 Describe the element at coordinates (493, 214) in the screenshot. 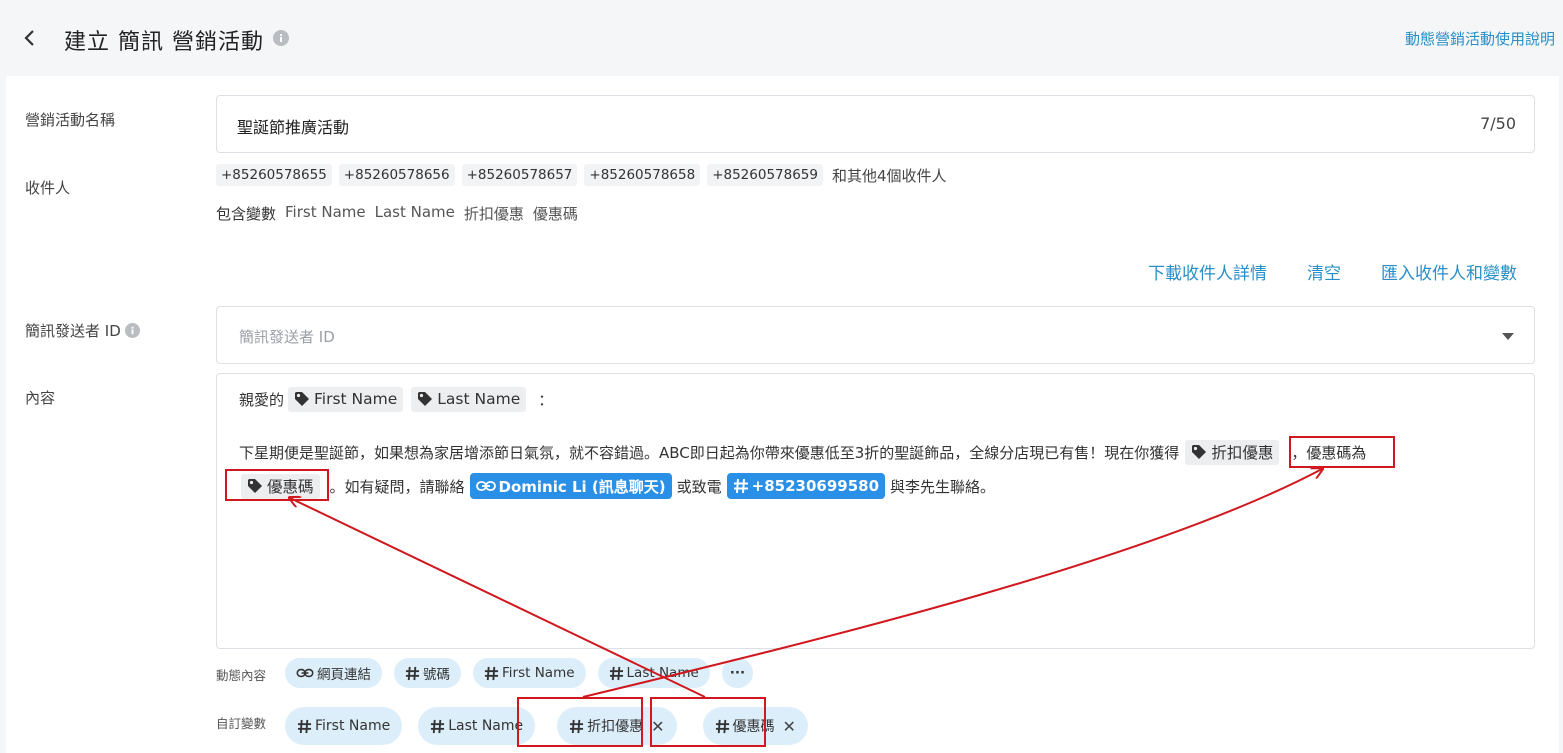

I see `variable-name: 折扣優惠` at that location.